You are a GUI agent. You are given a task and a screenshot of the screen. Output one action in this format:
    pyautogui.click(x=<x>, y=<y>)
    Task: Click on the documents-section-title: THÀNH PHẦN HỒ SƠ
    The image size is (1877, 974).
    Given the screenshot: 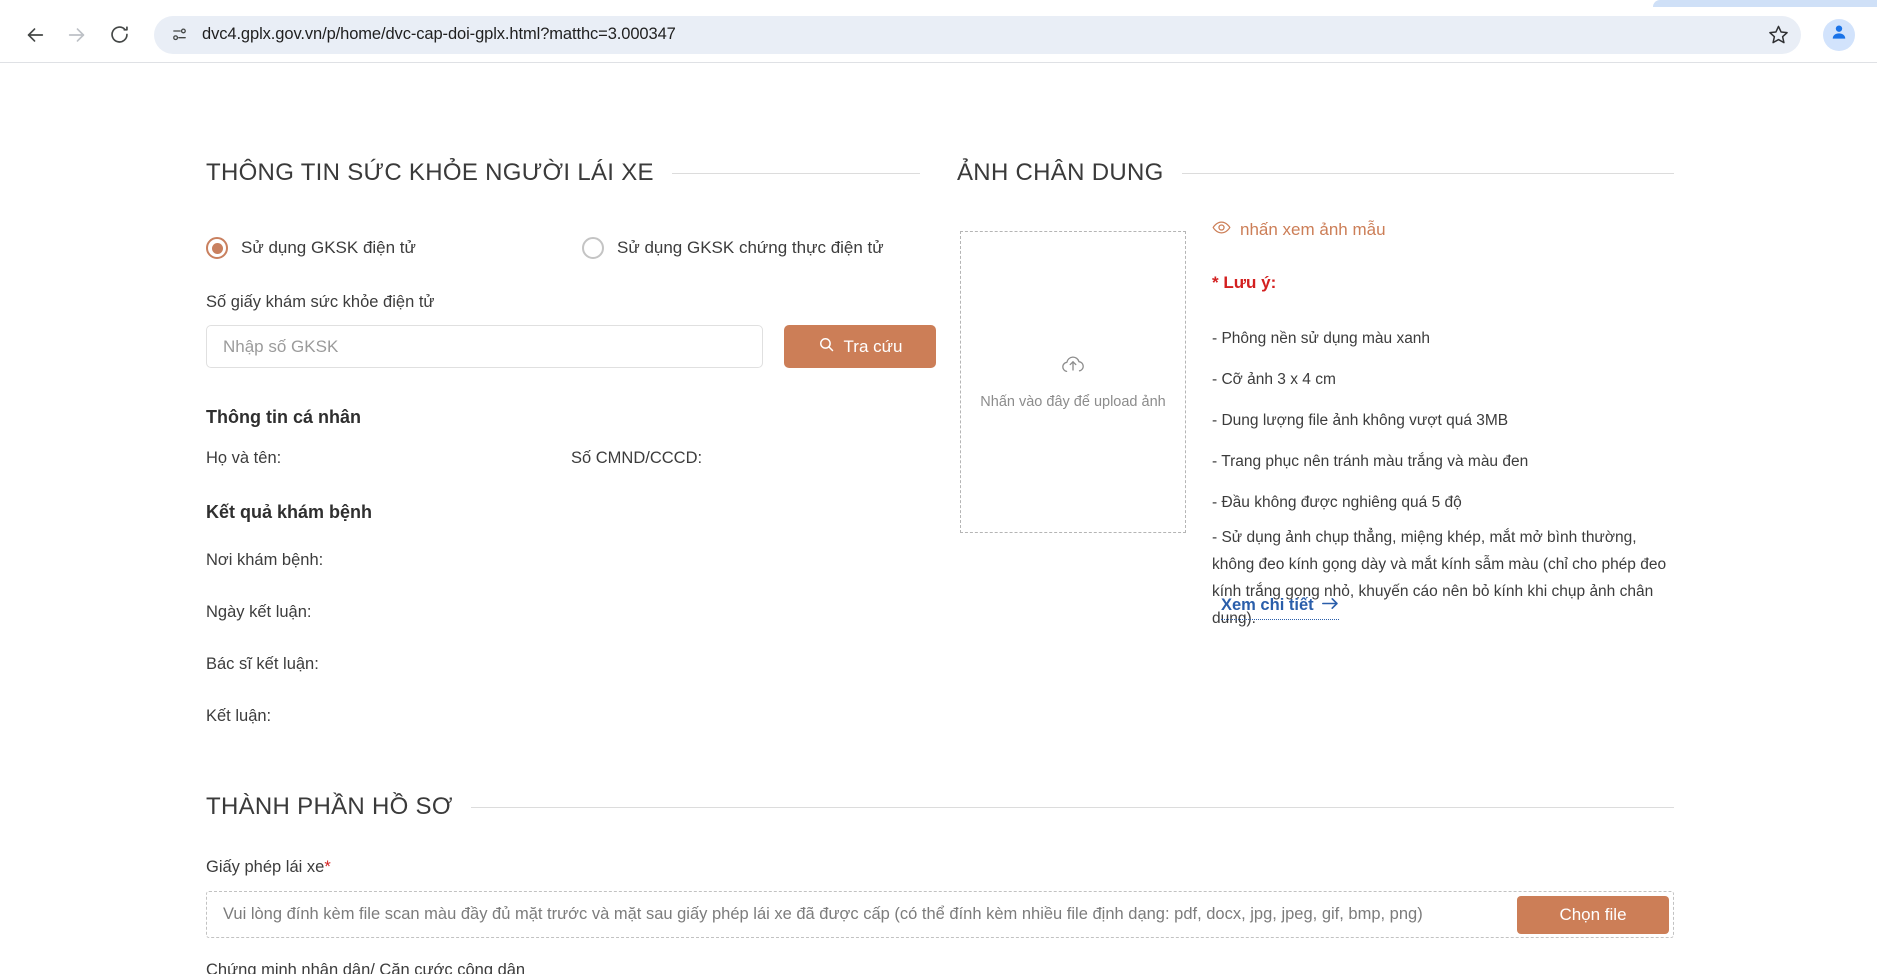 What is the action you would take?
    pyautogui.click(x=329, y=806)
    